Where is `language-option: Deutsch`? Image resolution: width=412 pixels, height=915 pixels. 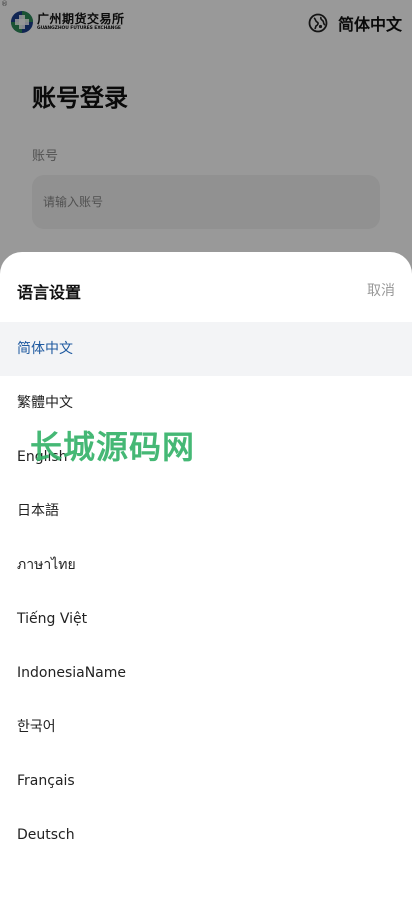 language-option: Deutsch is located at coordinates (206, 835).